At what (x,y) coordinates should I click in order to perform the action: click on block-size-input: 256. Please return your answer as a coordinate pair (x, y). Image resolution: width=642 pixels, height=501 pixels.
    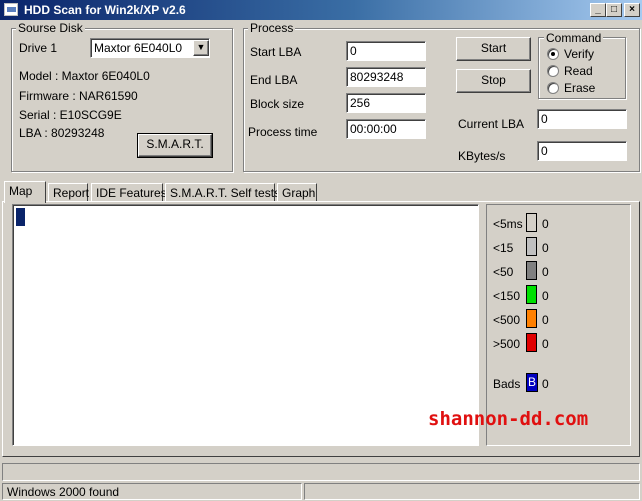
    Looking at the image, I should click on (386, 103).